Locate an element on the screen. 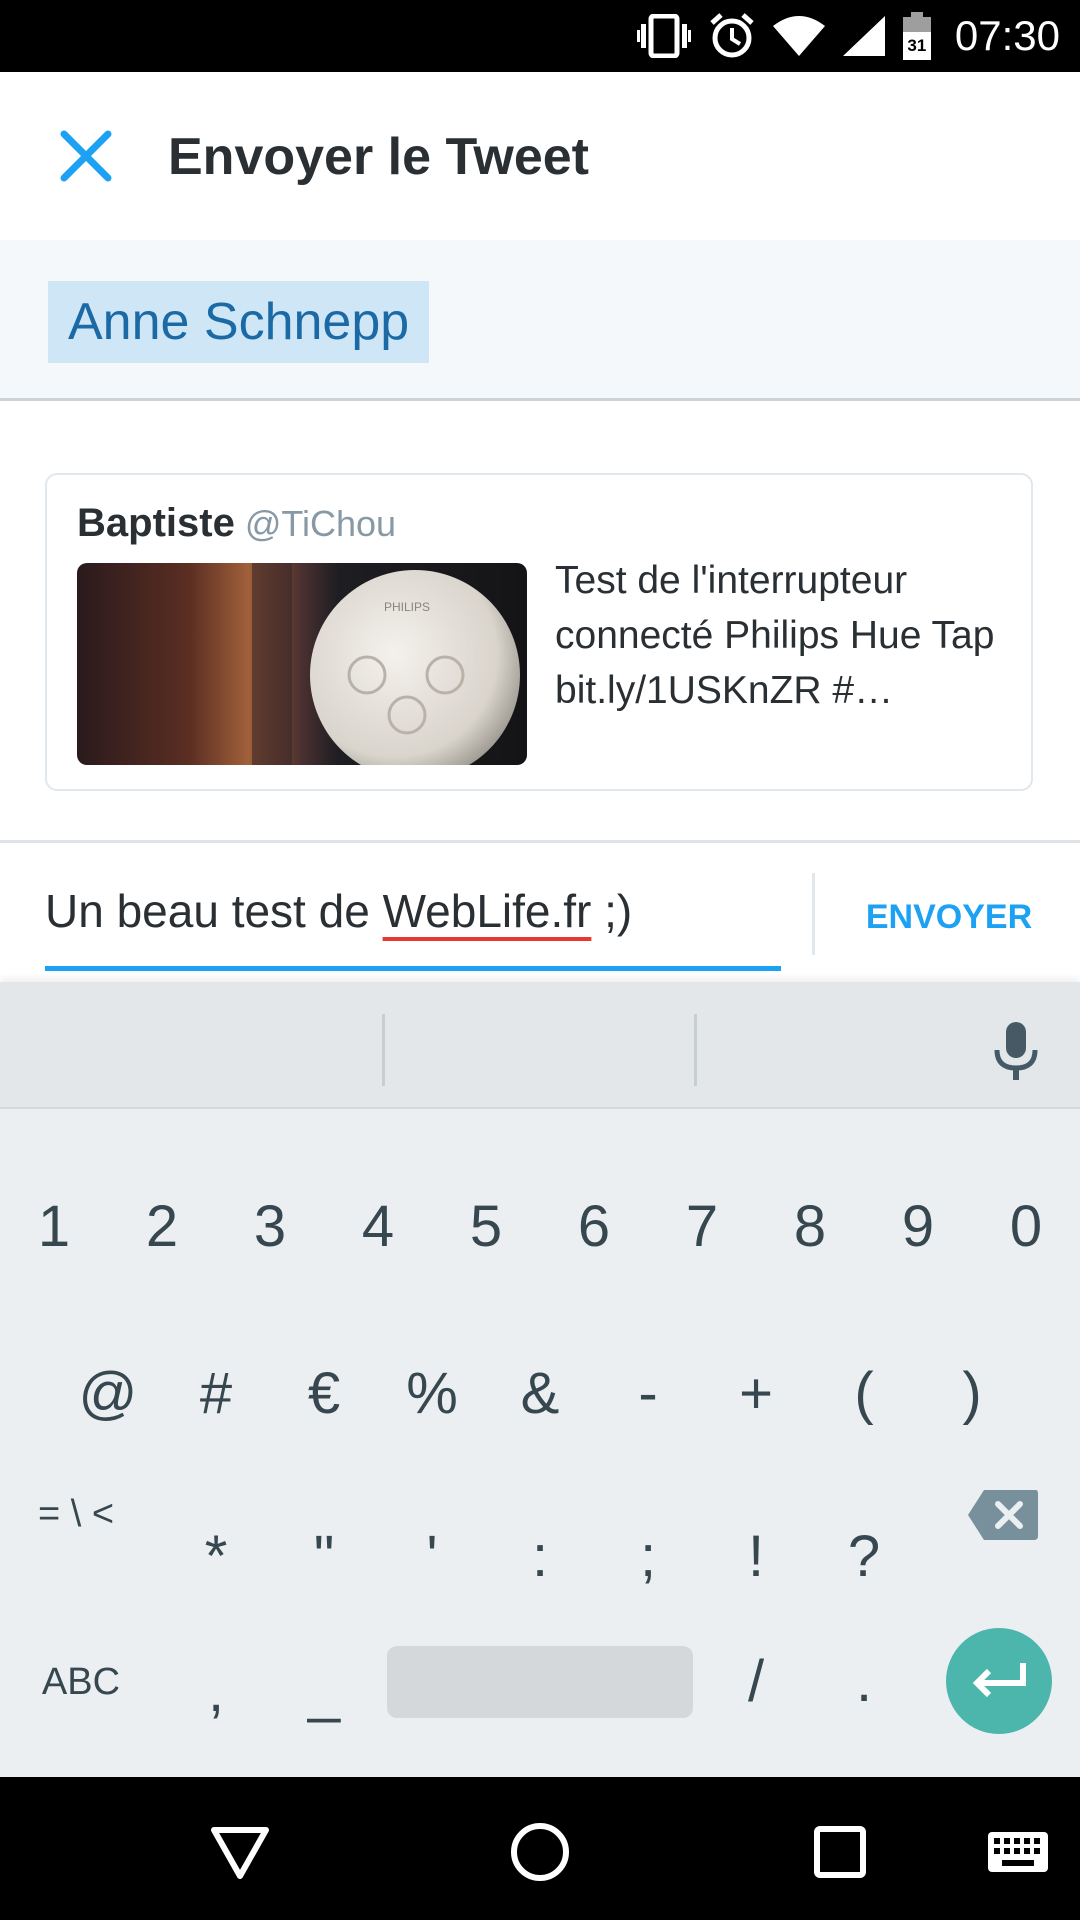 This screenshot has width=1080, height=1920. key-0: 0 is located at coordinates (1026, 1227).